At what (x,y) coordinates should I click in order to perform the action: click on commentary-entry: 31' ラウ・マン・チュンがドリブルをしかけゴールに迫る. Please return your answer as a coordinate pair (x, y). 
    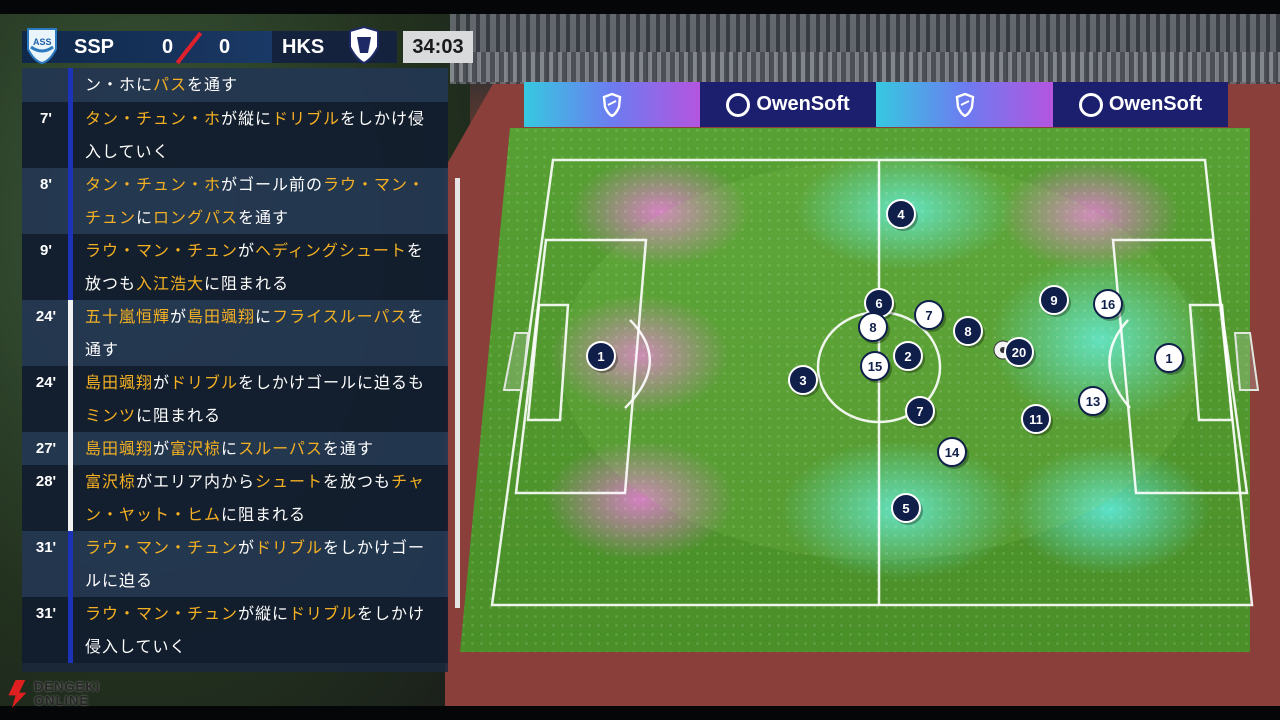
    Looking at the image, I should click on (235, 564).